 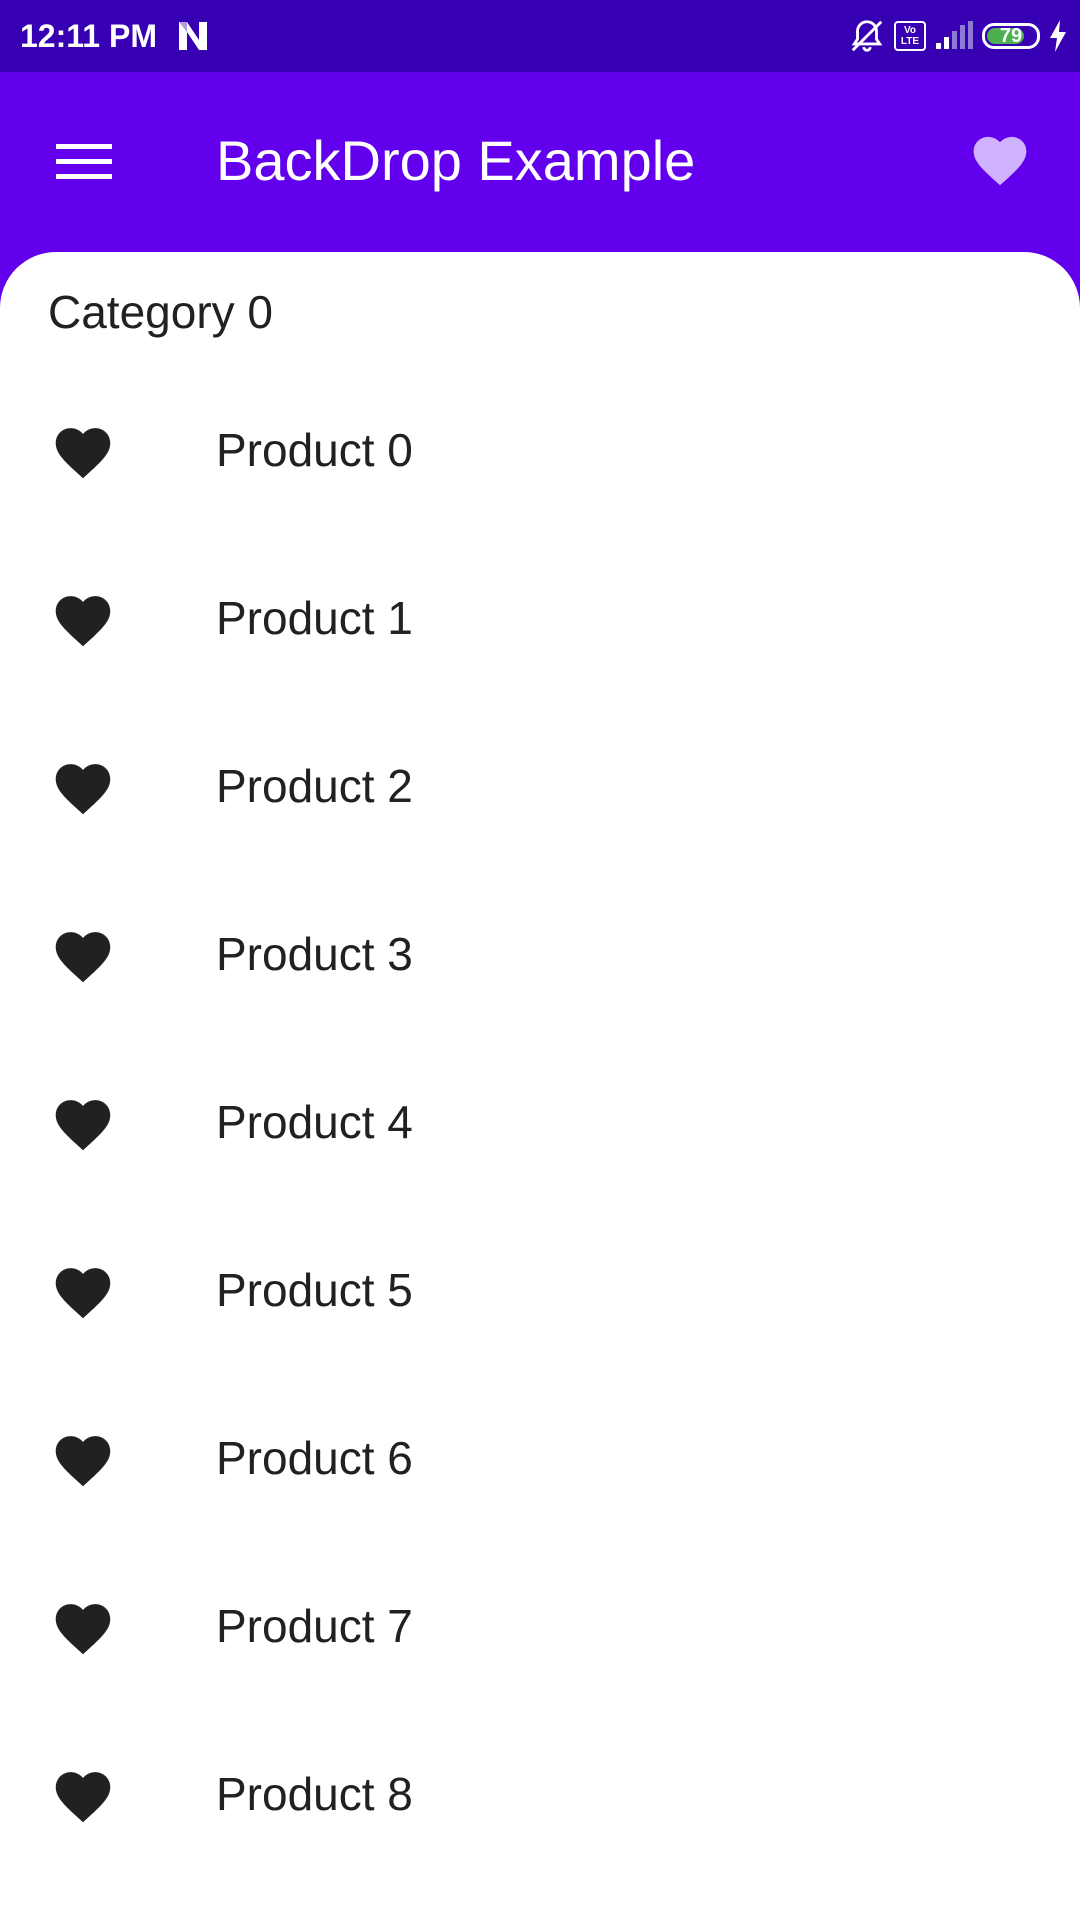 I want to click on list-item: Product 1, so click(x=540, y=620).